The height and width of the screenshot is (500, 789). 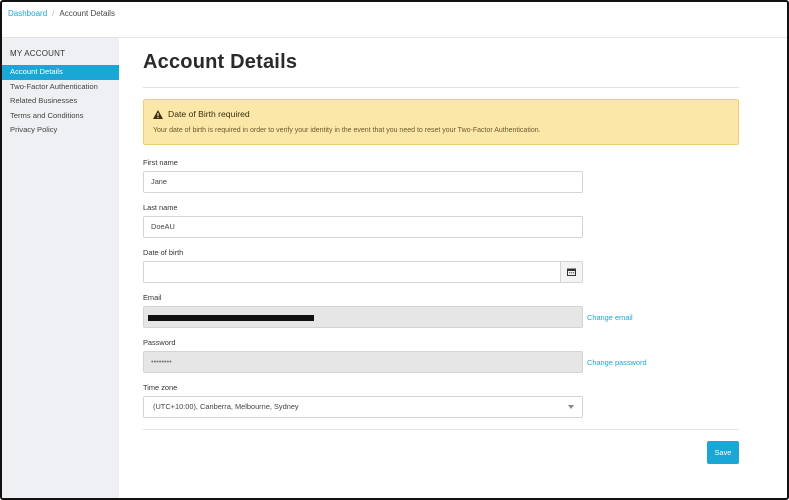 I want to click on title-divider, so click(x=441, y=87).